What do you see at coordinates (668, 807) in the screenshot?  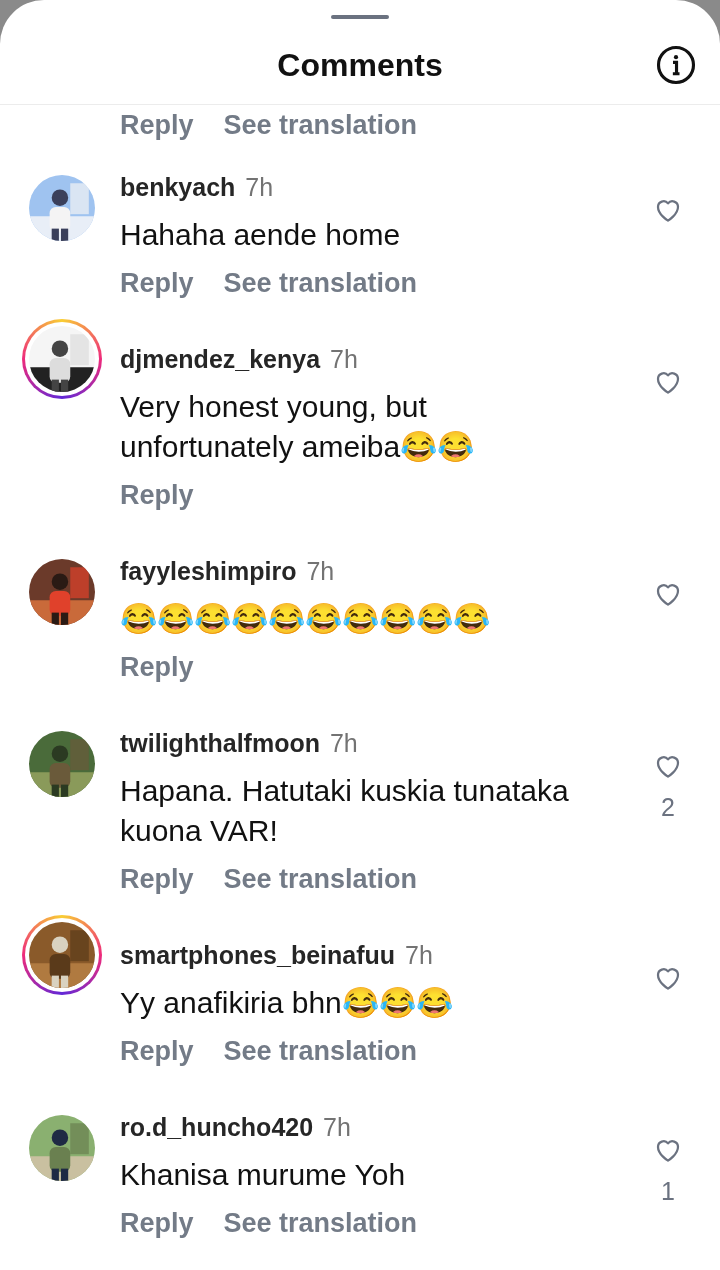 I see `like-count: 2` at bounding box center [668, 807].